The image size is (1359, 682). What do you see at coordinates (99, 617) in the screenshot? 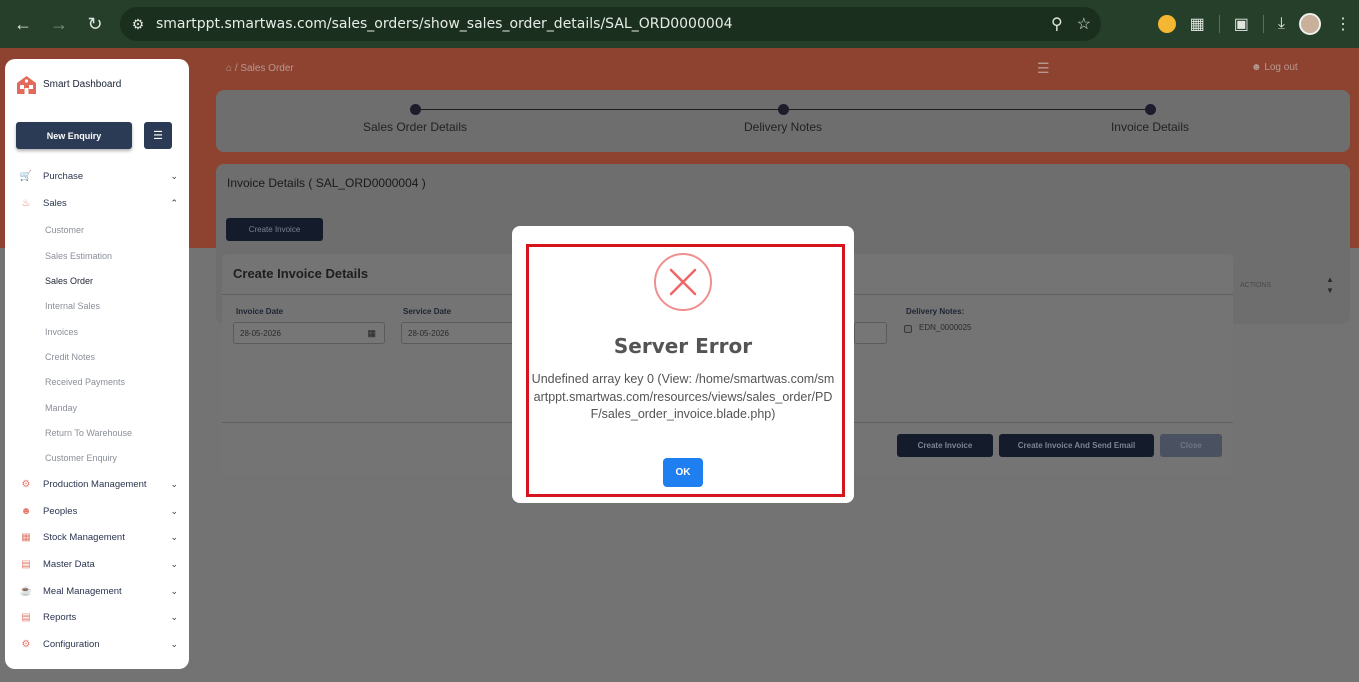
I see `sidebar-item-reports: ▤ Reports ⌄` at bounding box center [99, 617].